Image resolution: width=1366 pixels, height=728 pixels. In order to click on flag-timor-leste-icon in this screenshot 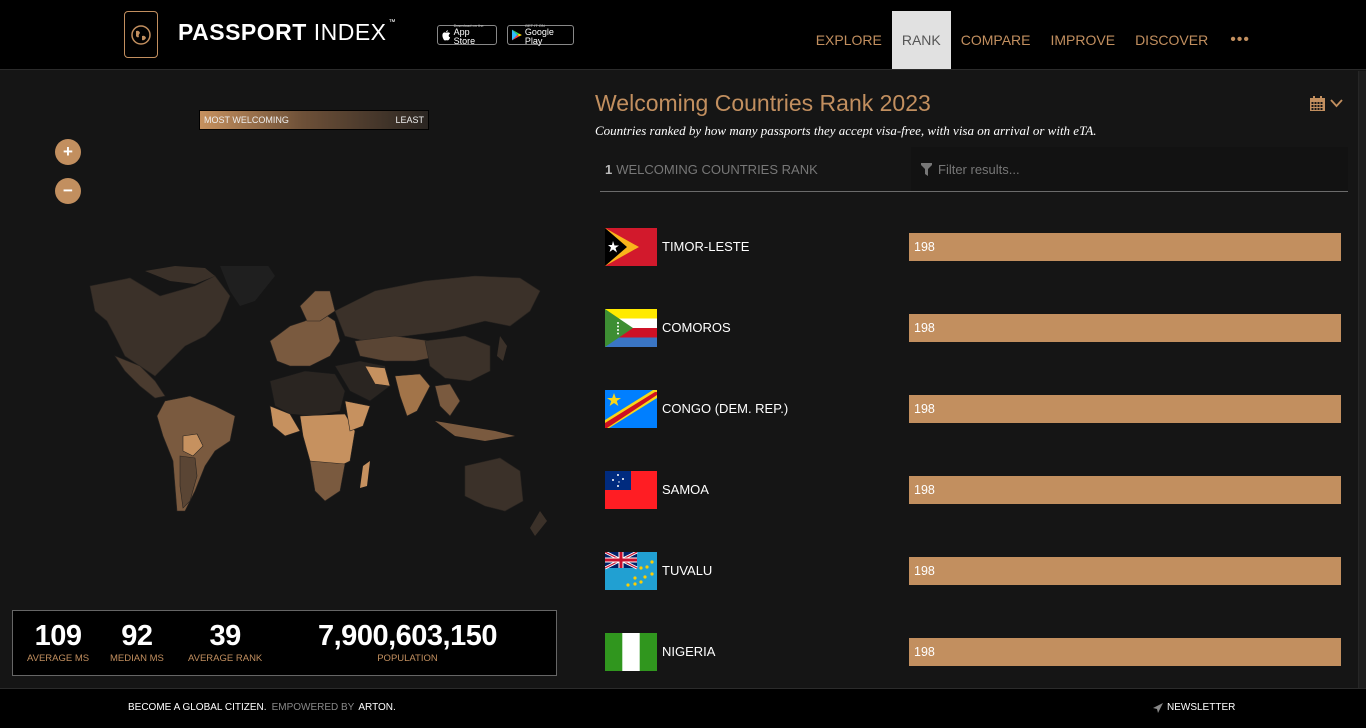, I will do `click(631, 247)`.